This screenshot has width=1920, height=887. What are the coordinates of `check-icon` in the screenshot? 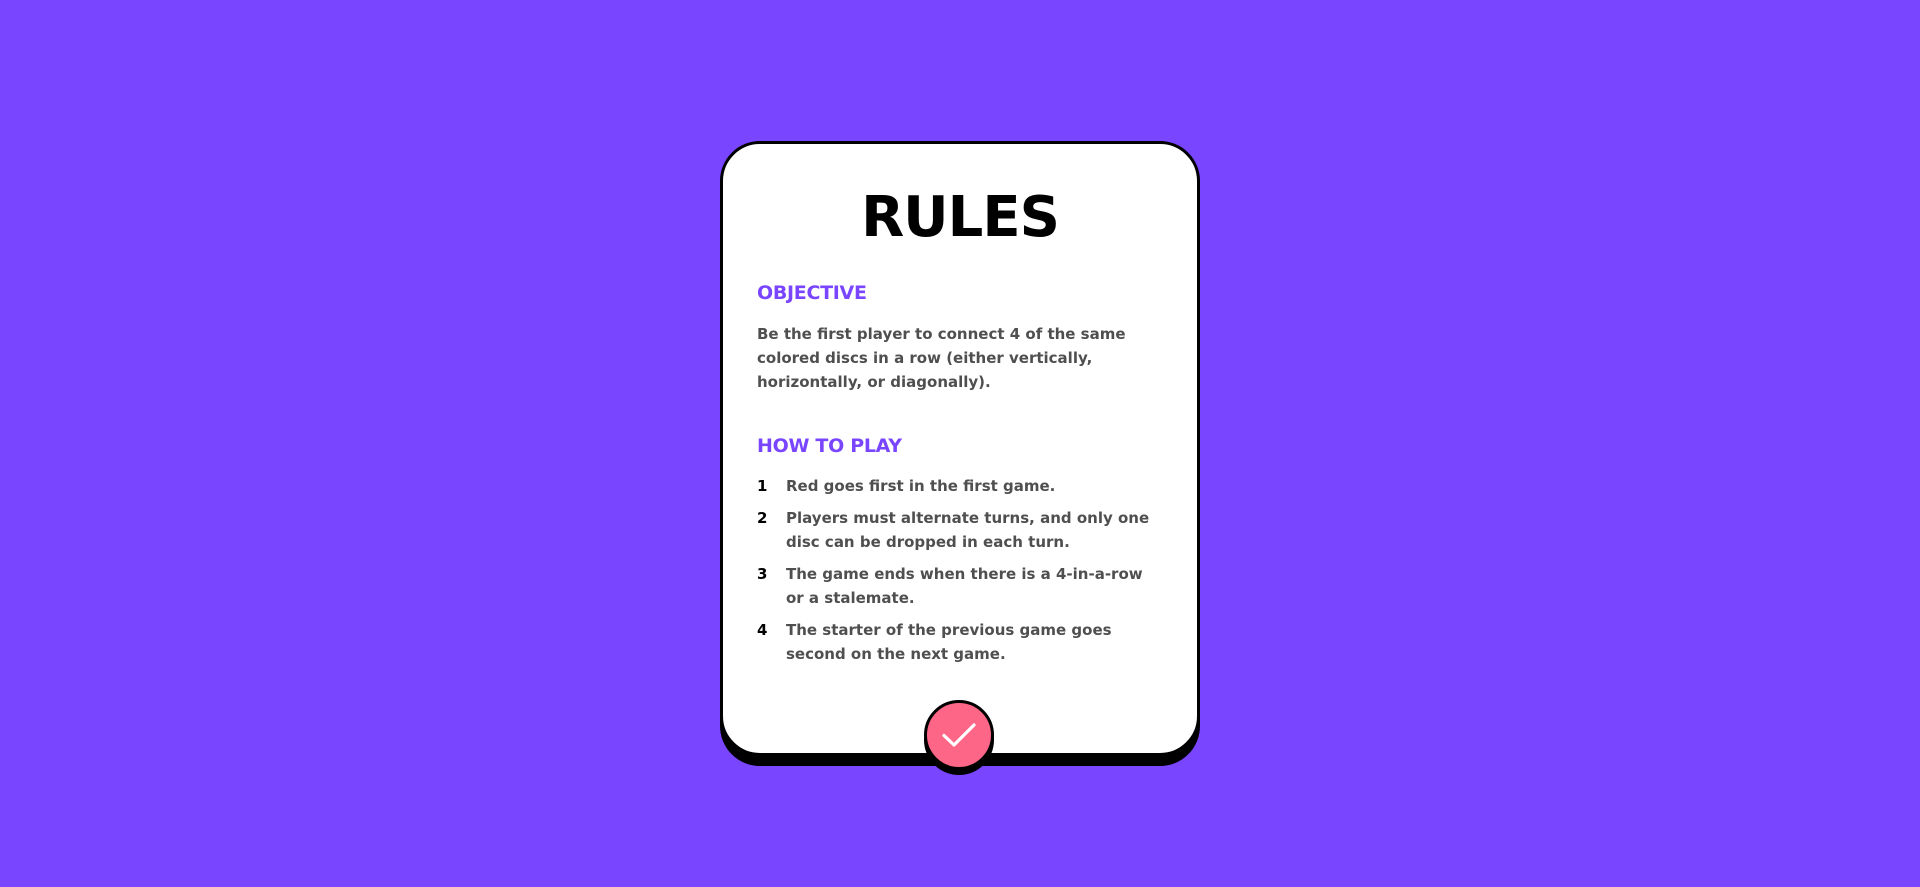 It's located at (959, 735).